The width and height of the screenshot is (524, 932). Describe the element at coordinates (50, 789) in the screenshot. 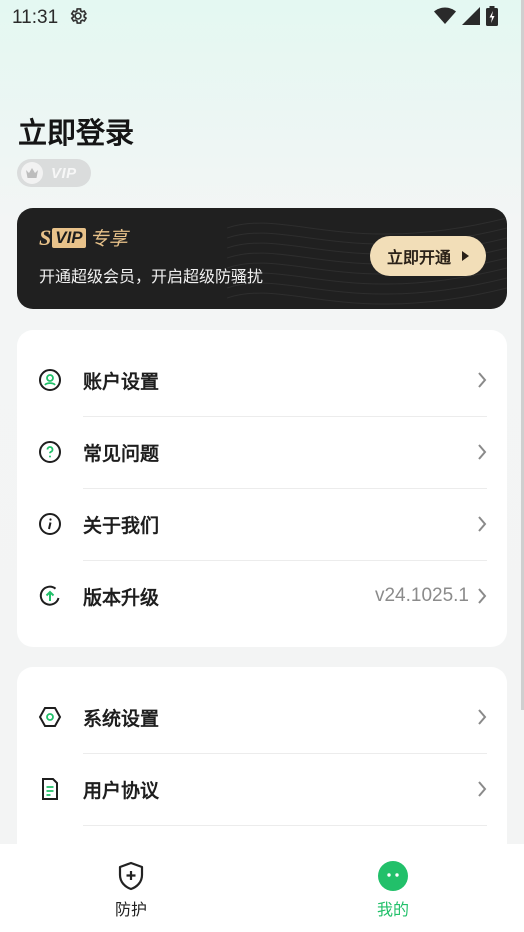

I see `document-icon` at that location.